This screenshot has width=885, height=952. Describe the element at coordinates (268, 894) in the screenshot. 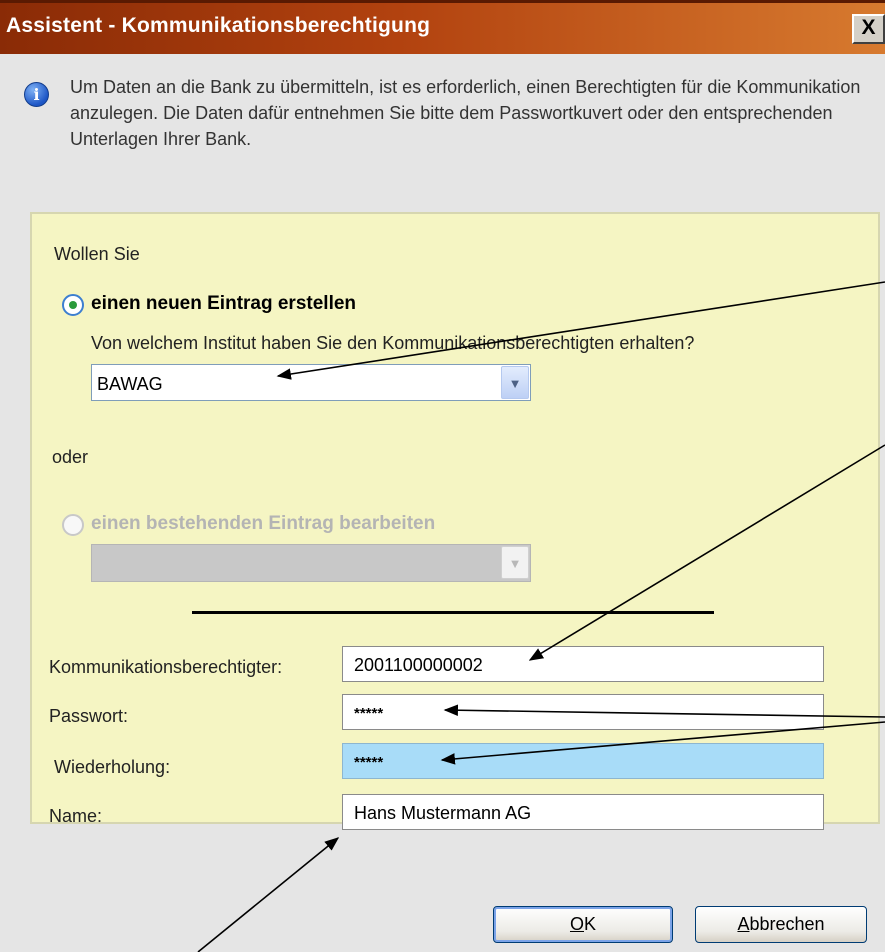

I see `arrow-to-name` at that location.